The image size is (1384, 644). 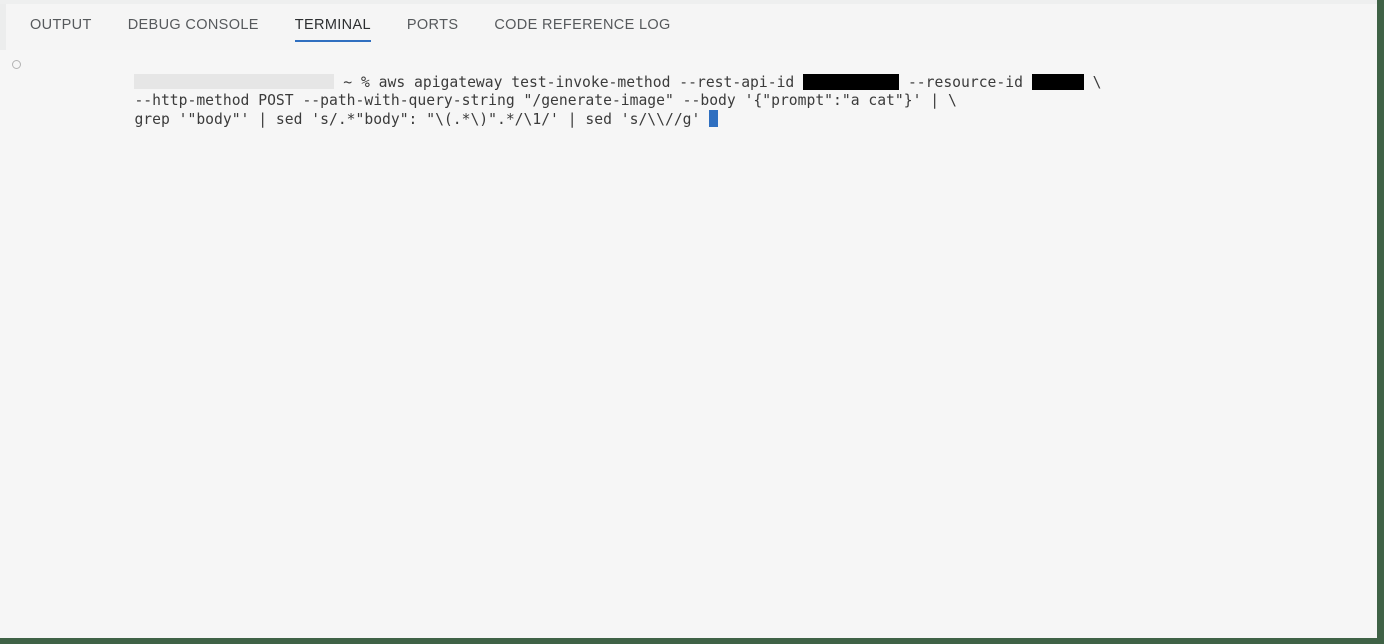 I want to click on block-cursor, so click(x=714, y=119).